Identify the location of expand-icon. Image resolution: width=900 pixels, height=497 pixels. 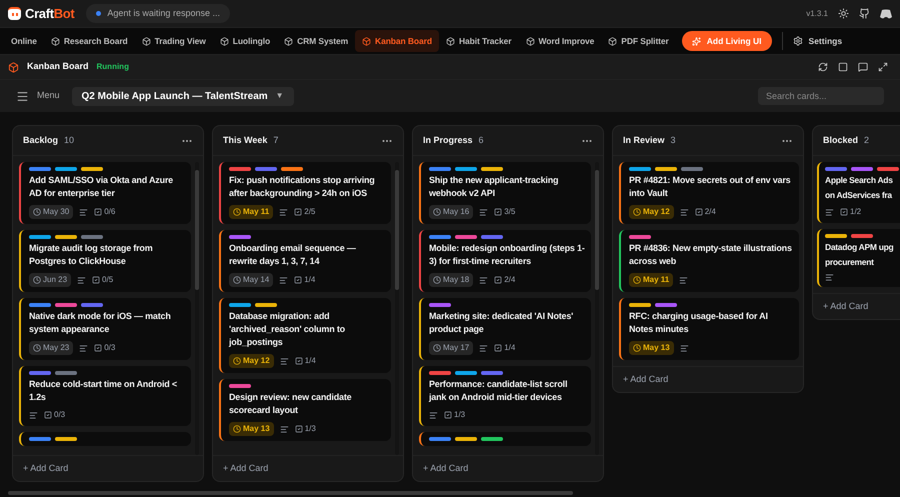
(883, 67).